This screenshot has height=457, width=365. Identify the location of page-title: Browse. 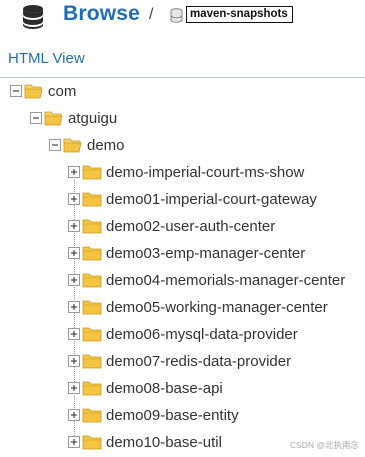
(101, 14).